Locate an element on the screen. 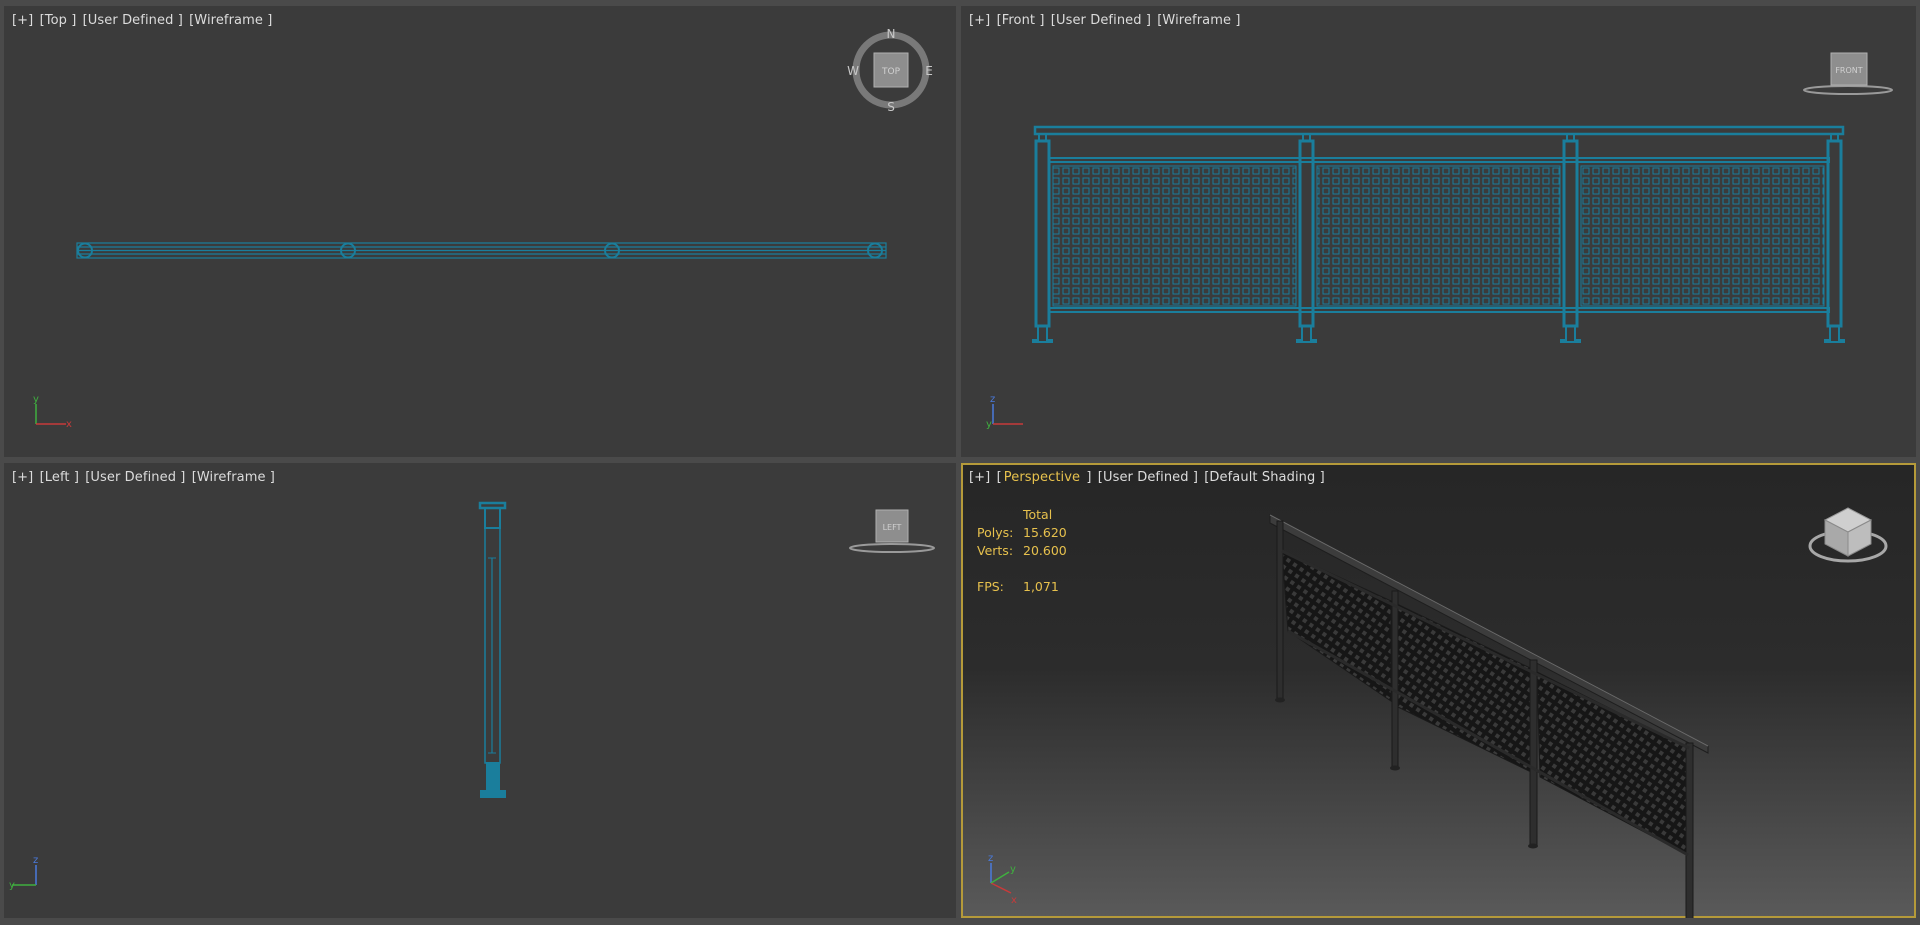 The height and width of the screenshot is (925, 1920). viewcube: FRONT is located at coordinates (1848, 73).